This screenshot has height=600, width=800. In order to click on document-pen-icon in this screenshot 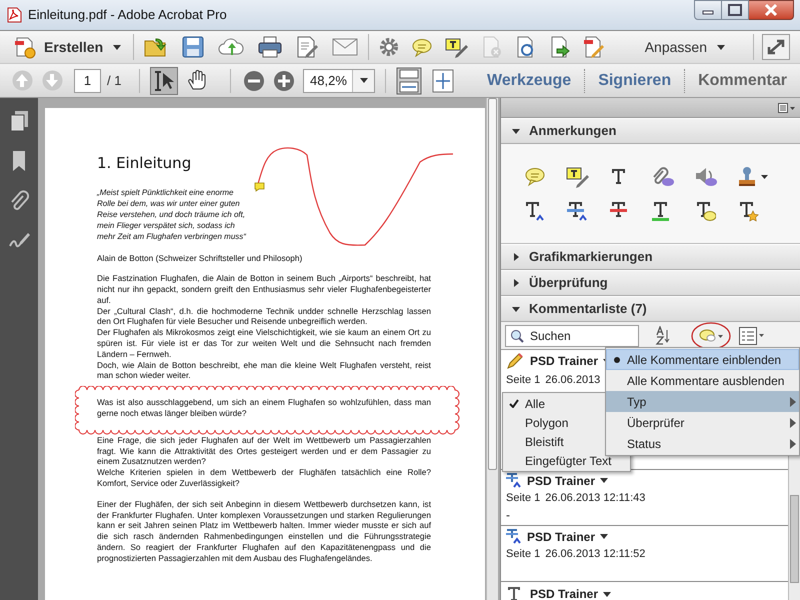, I will do `click(594, 47)`.